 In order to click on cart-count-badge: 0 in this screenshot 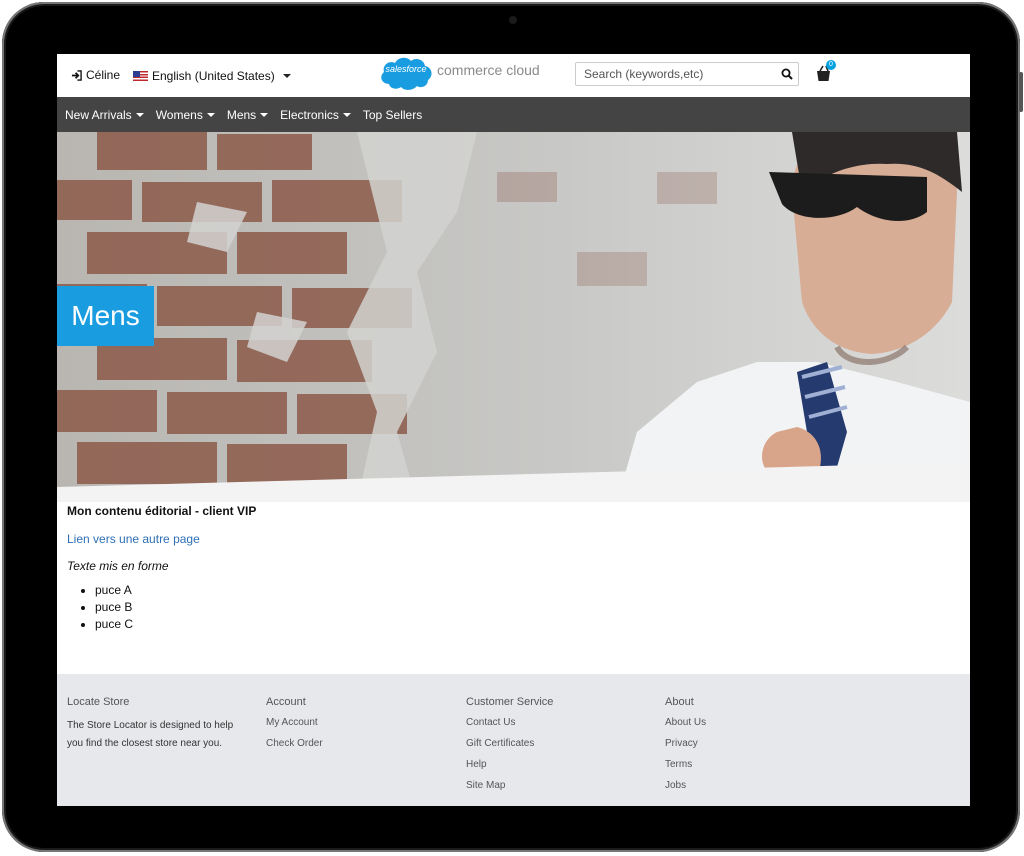, I will do `click(831, 65)`.